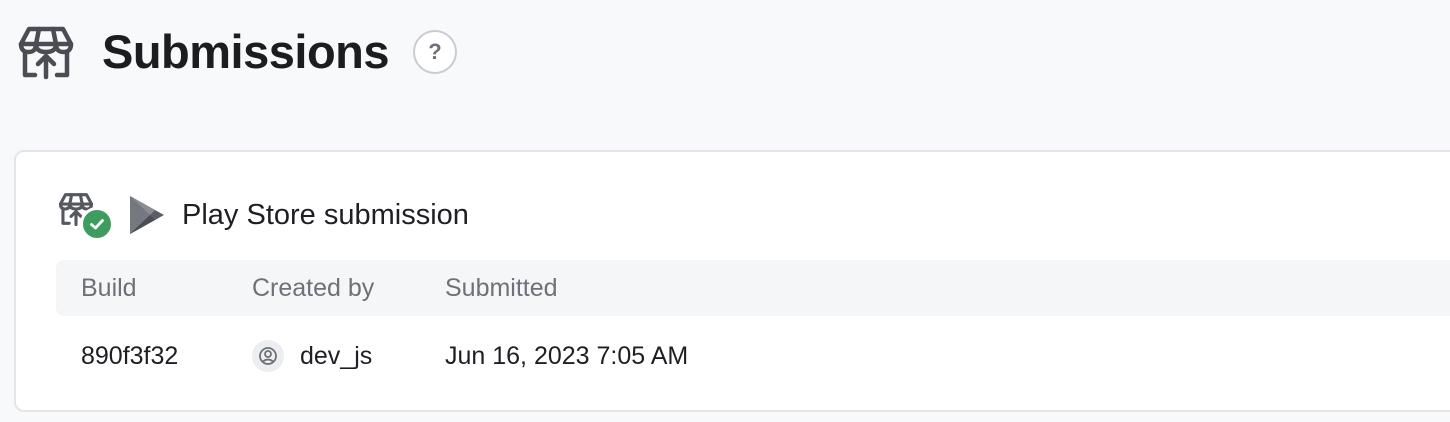  Describe the element at coordinates (313, 288) in the screenshot. I see `column-header-created-by: Created by` at that location.